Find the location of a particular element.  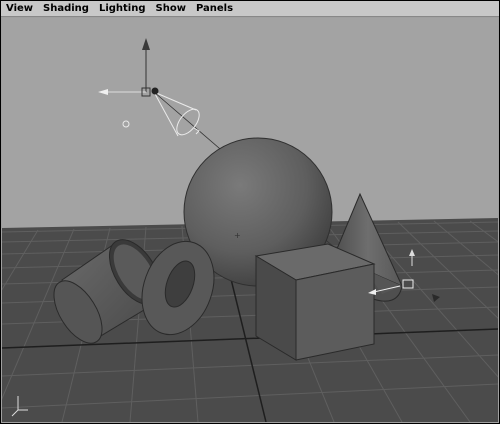

cube-object is located at coordinates (315, 302).